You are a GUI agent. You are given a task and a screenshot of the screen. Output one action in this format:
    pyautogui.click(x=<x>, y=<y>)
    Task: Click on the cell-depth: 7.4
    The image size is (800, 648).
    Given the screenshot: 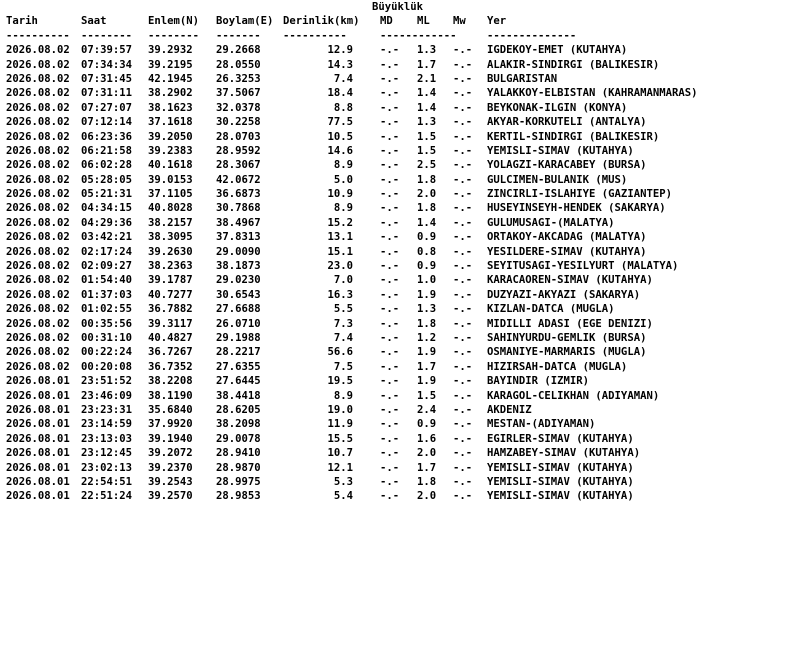 What is the action you would take?
    pyautogui.click(x=343, y=337)
    